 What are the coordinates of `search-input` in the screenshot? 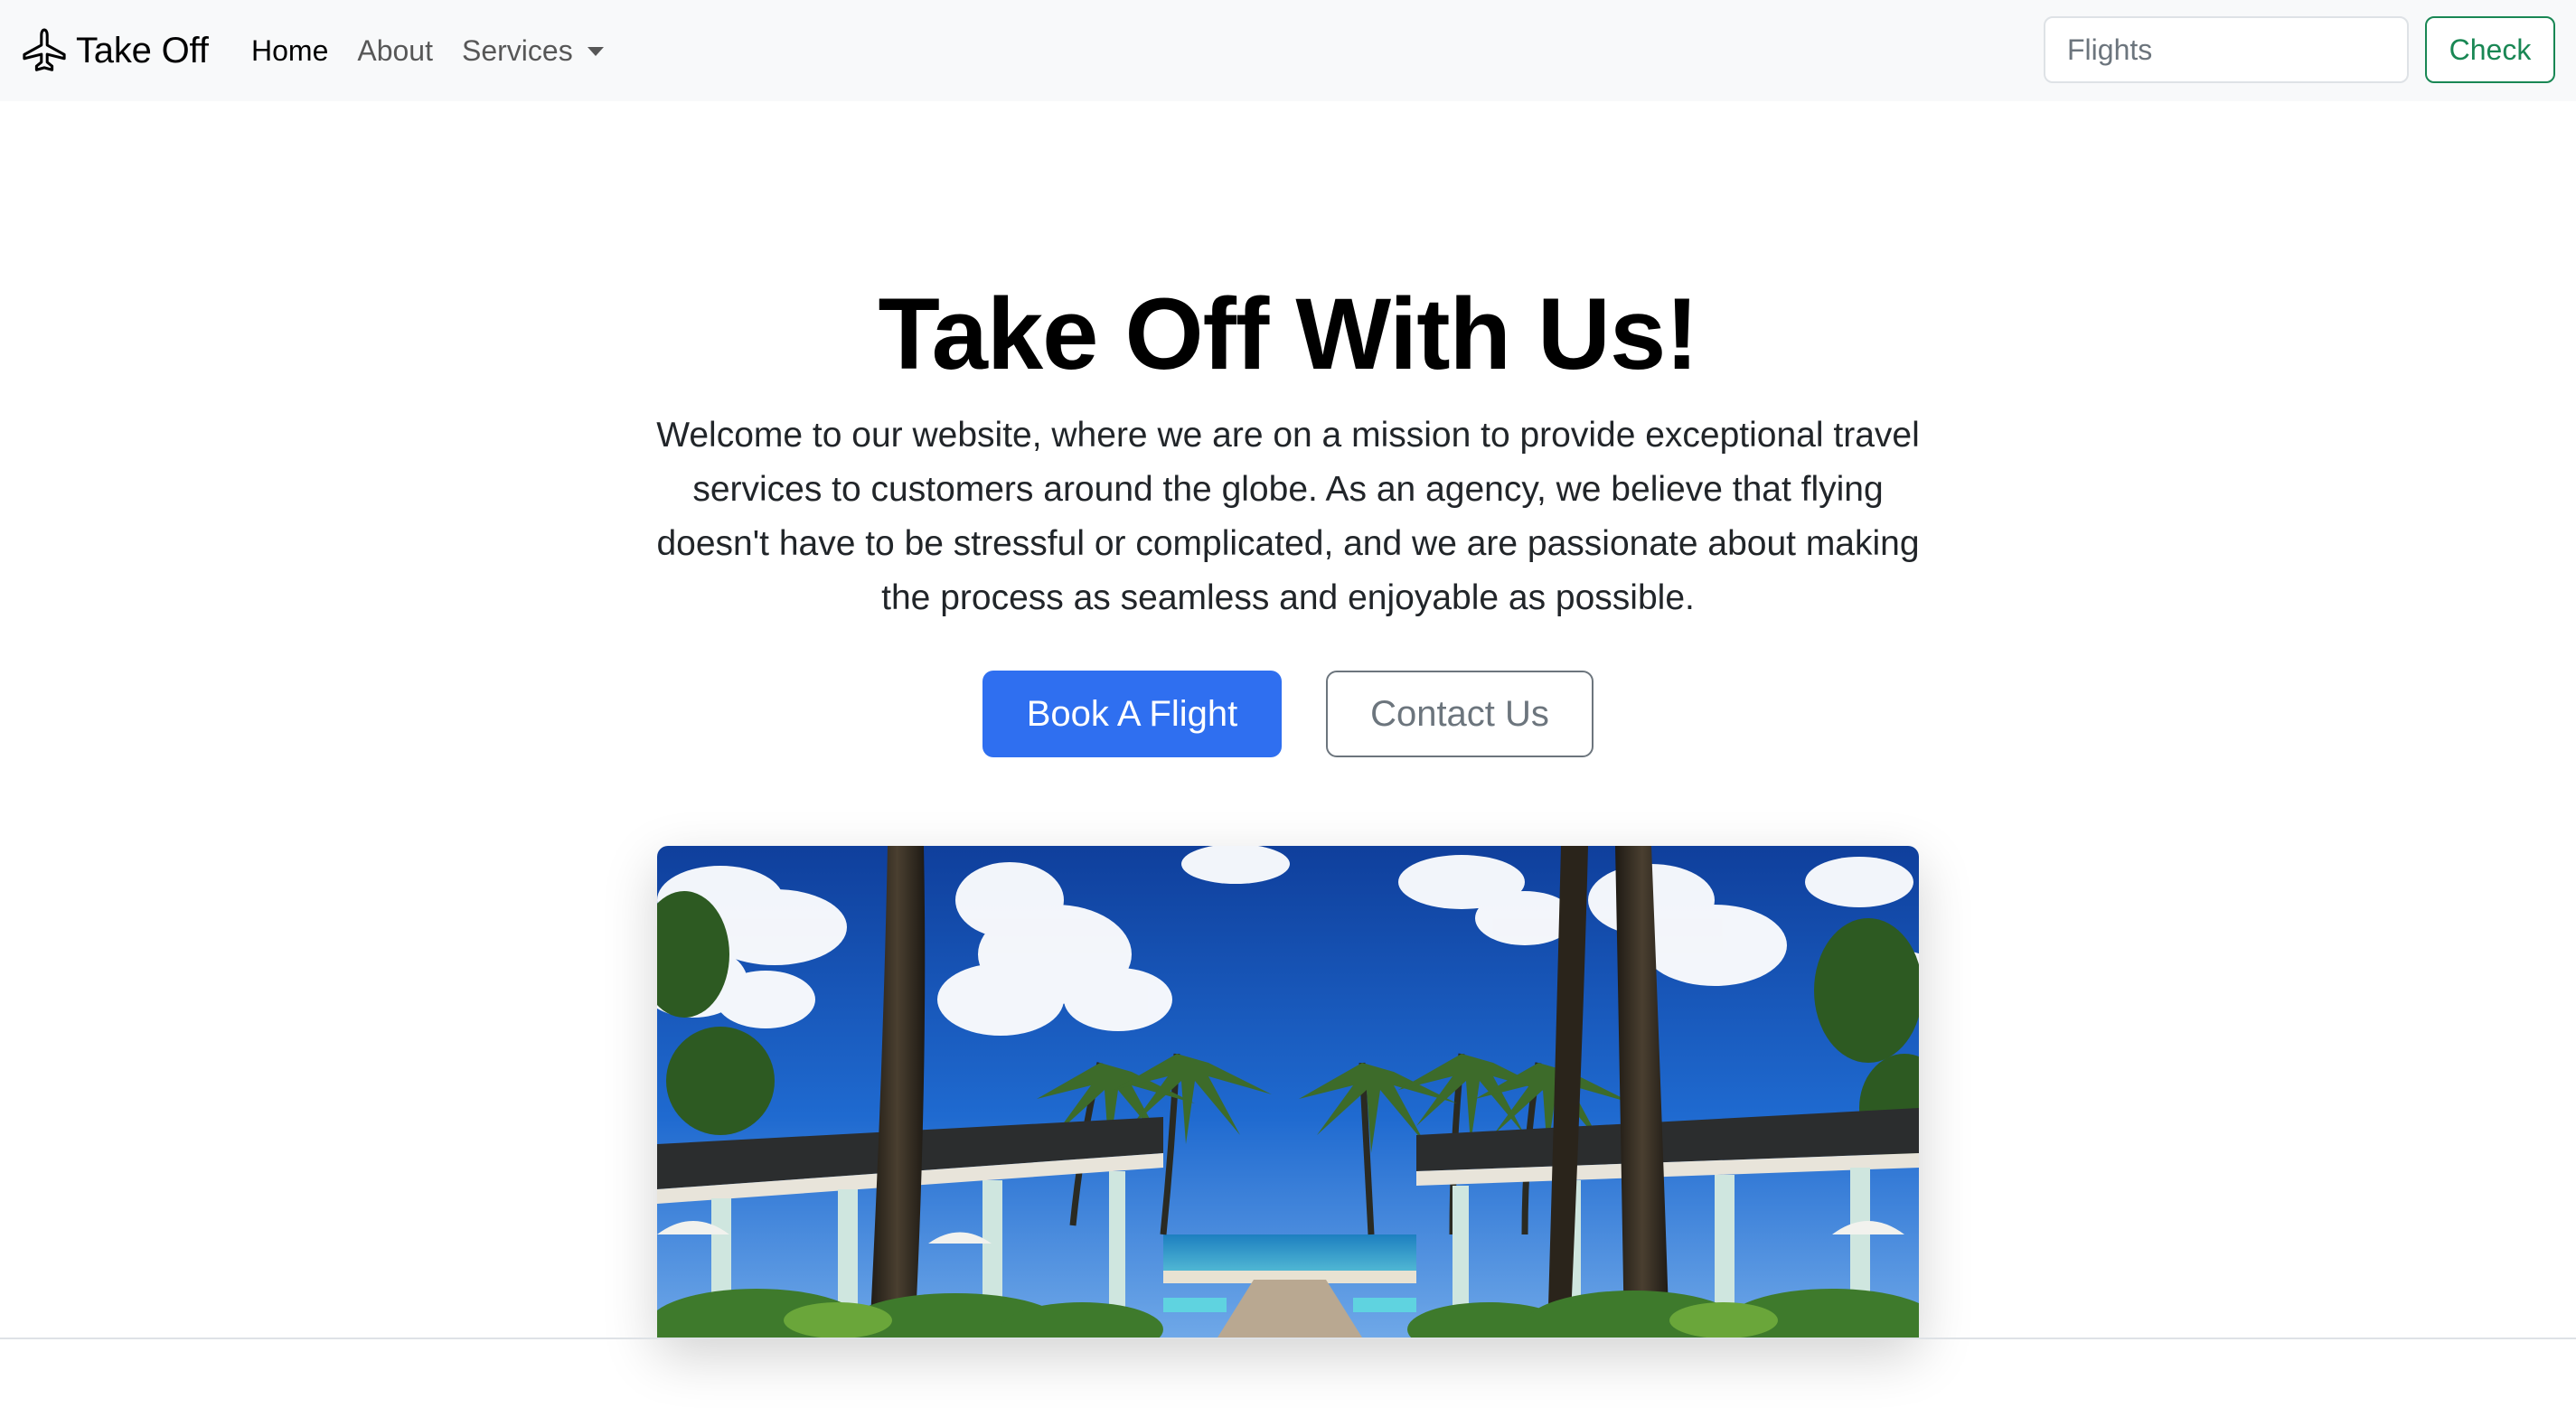 It's located at (2227, 49).